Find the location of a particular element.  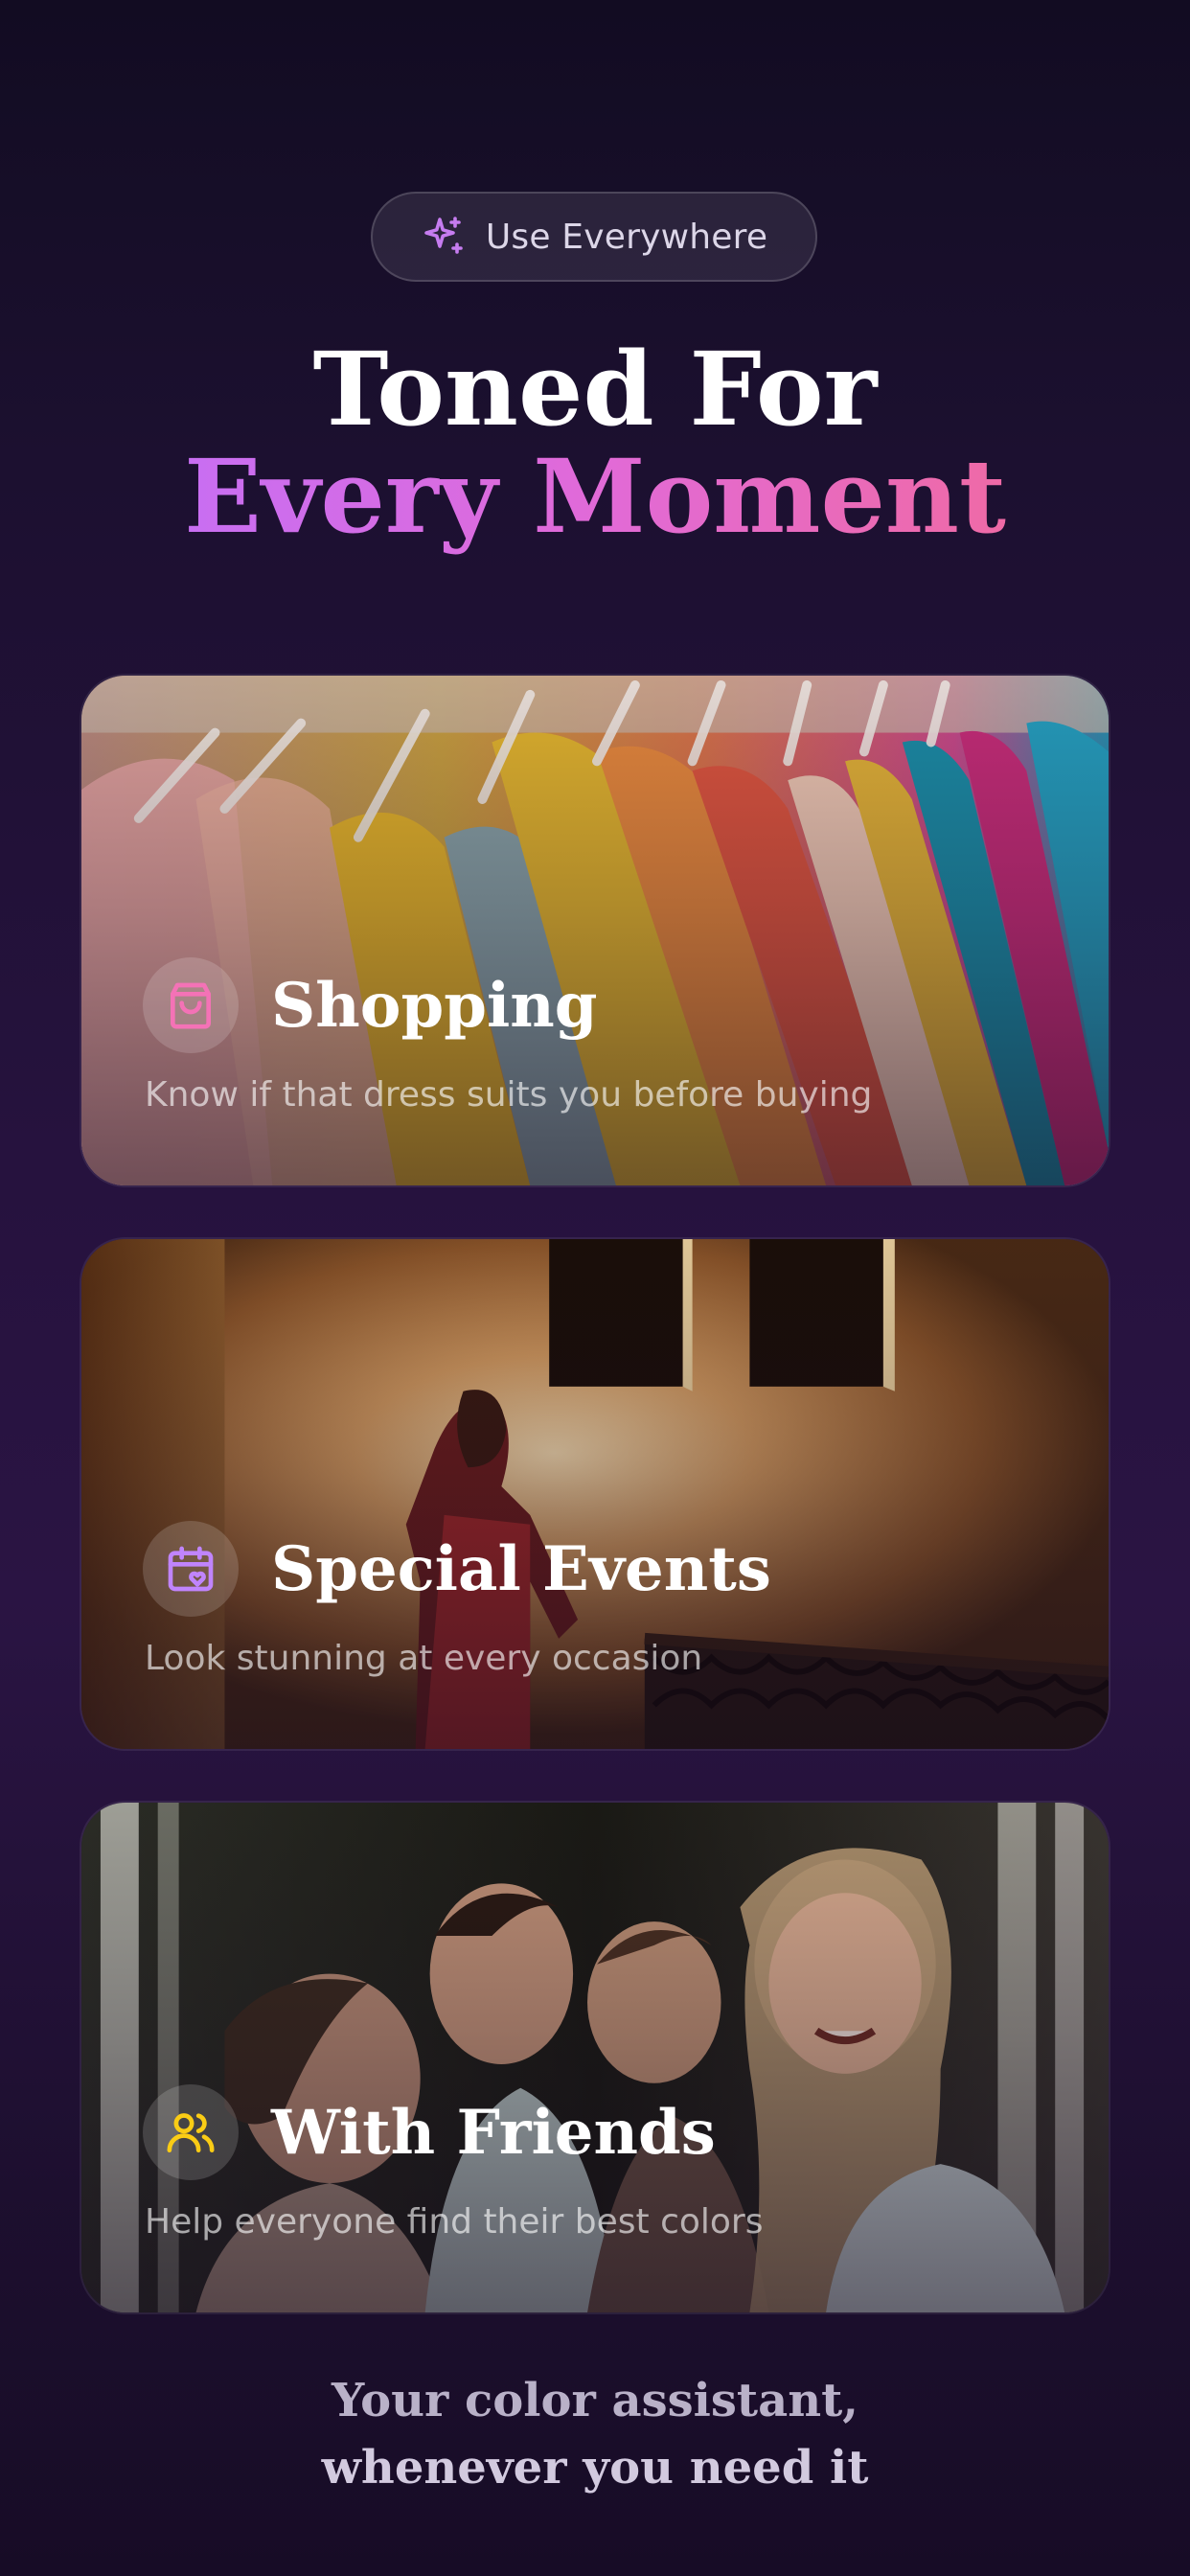

page-title-line-2: Every Moment is located at coordinates (595, 496).